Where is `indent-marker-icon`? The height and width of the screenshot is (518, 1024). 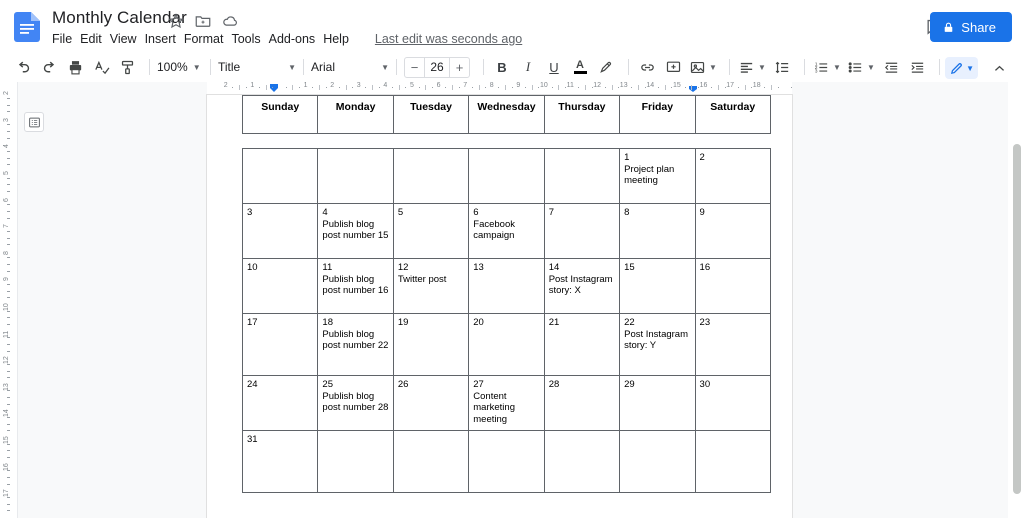 indent-marker-icon is located at coordinates (274, 88).